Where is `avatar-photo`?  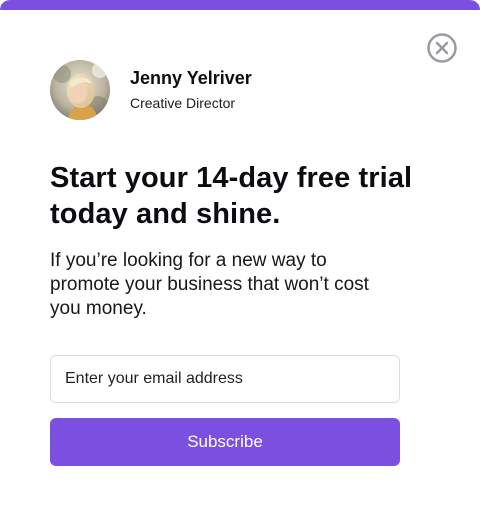 avatar-photo is located at coordinates (80, 90).